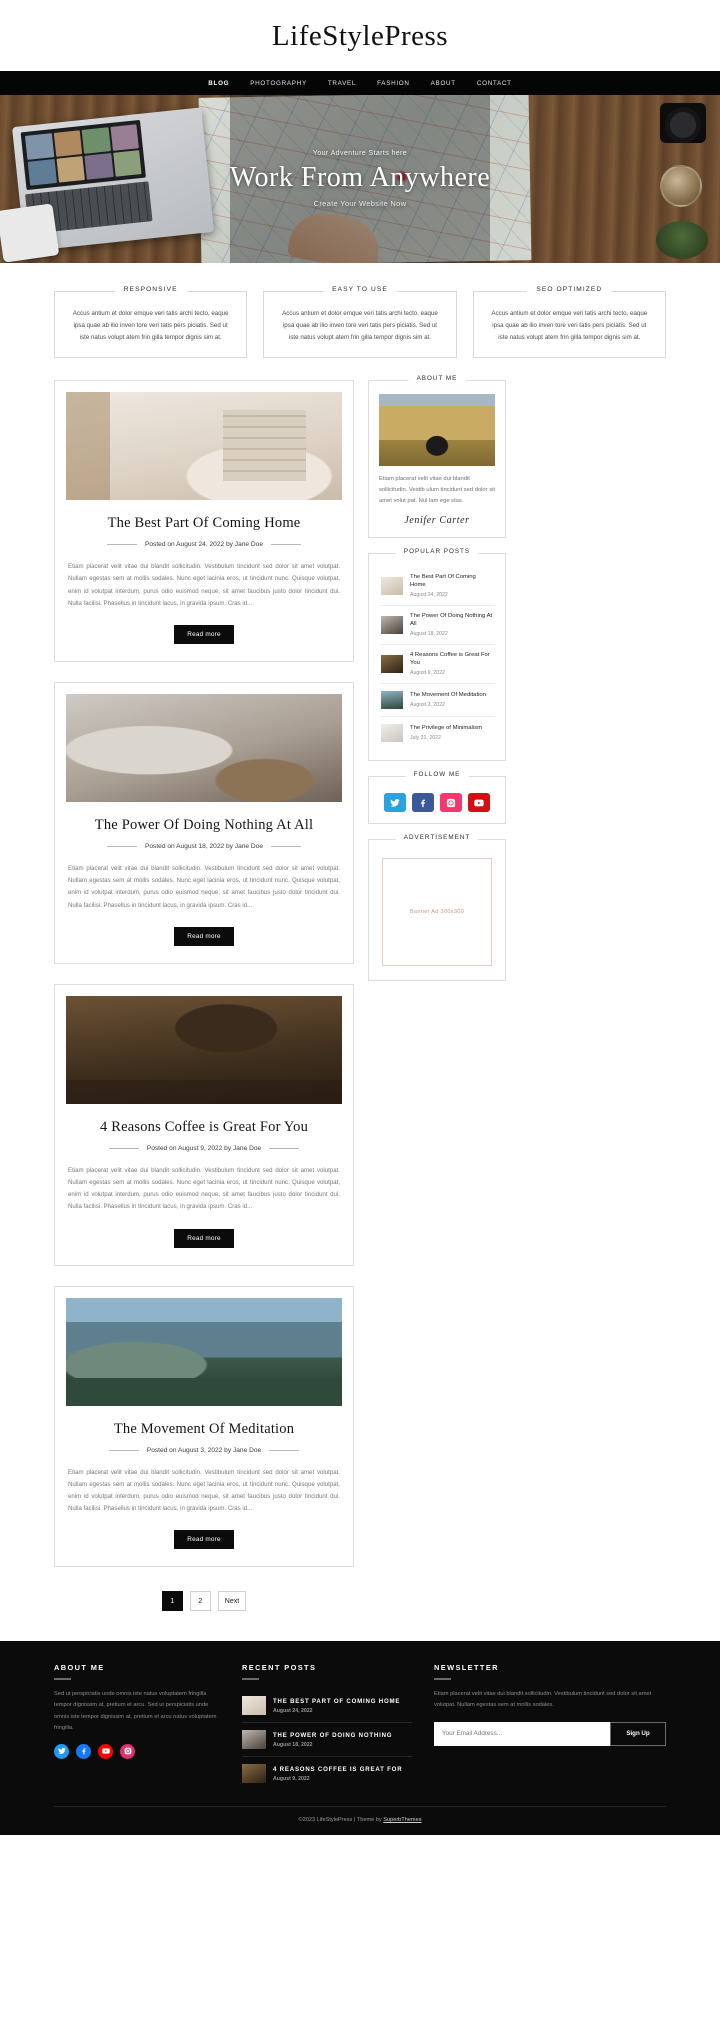 This screenshot has height=2029, width=720. What do you see at coordinates (360, 83) in the screenshot?
I see `main-navigation: BLOG PHOTOGRAPHY TRAVEL FASHION ABOUT CONTACT` at bounding box center [360, 83].